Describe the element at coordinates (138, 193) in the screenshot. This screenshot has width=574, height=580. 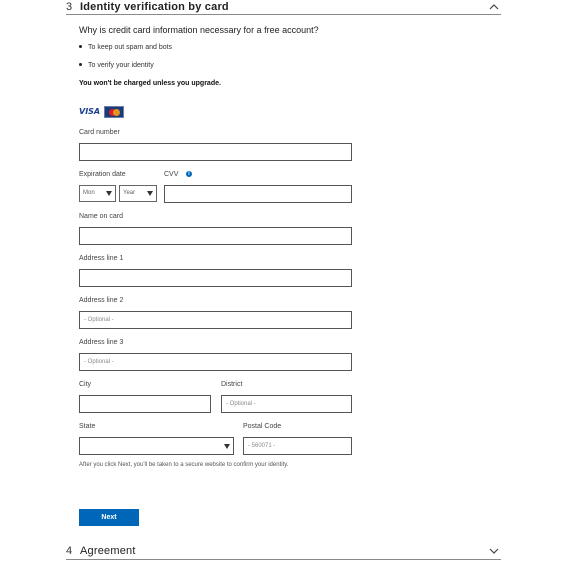
I see `expiration-year-select: Year` at that location.